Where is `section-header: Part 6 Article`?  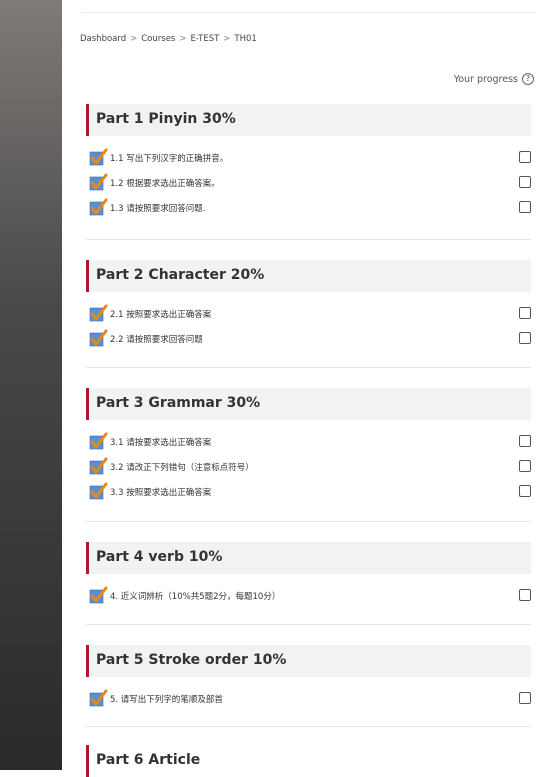
section-header: Part 6 Article is located at coordinates (308, 761).